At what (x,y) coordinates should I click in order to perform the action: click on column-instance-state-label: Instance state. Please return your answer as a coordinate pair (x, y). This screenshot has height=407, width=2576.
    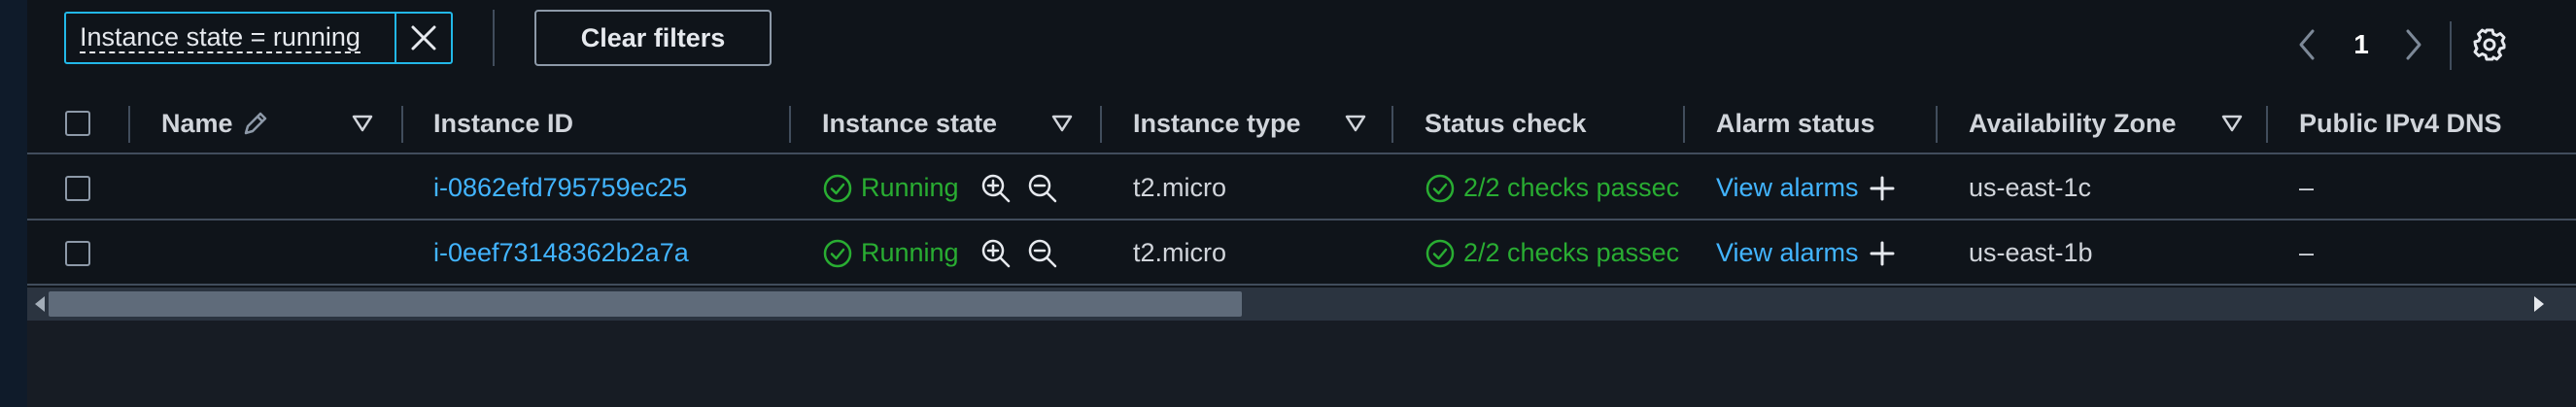
    Looking at the image, I should click on (909, 124).